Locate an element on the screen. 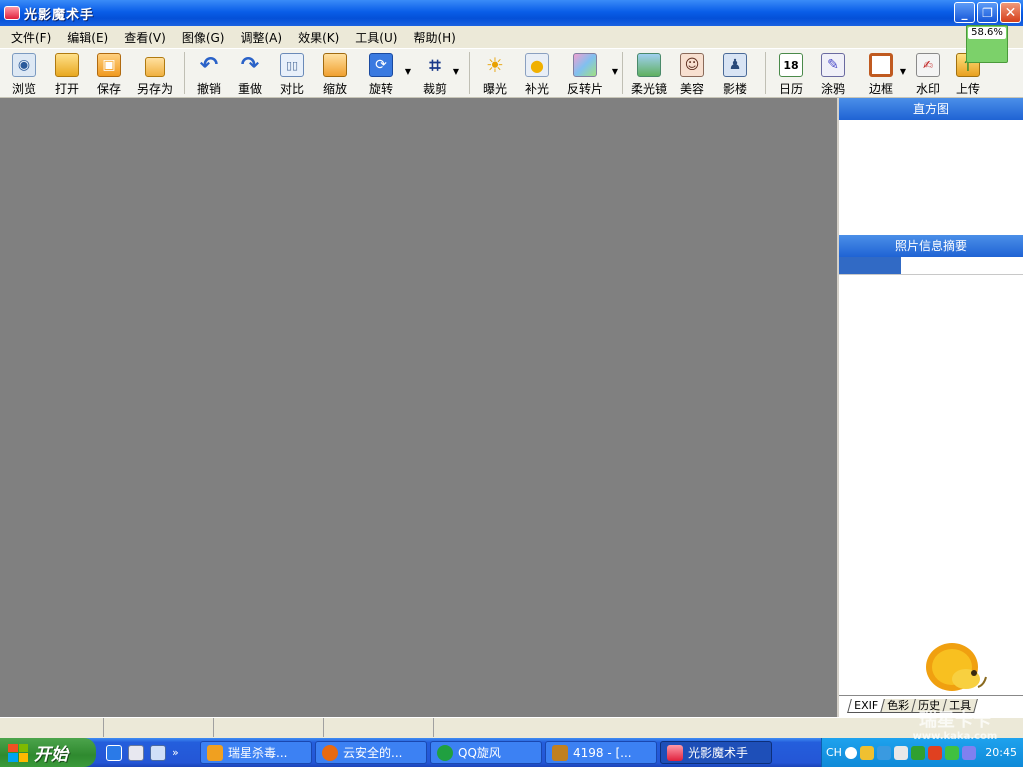 This screenshot has height=767, width=1023. app-icon is located at coordinates (12, 13).